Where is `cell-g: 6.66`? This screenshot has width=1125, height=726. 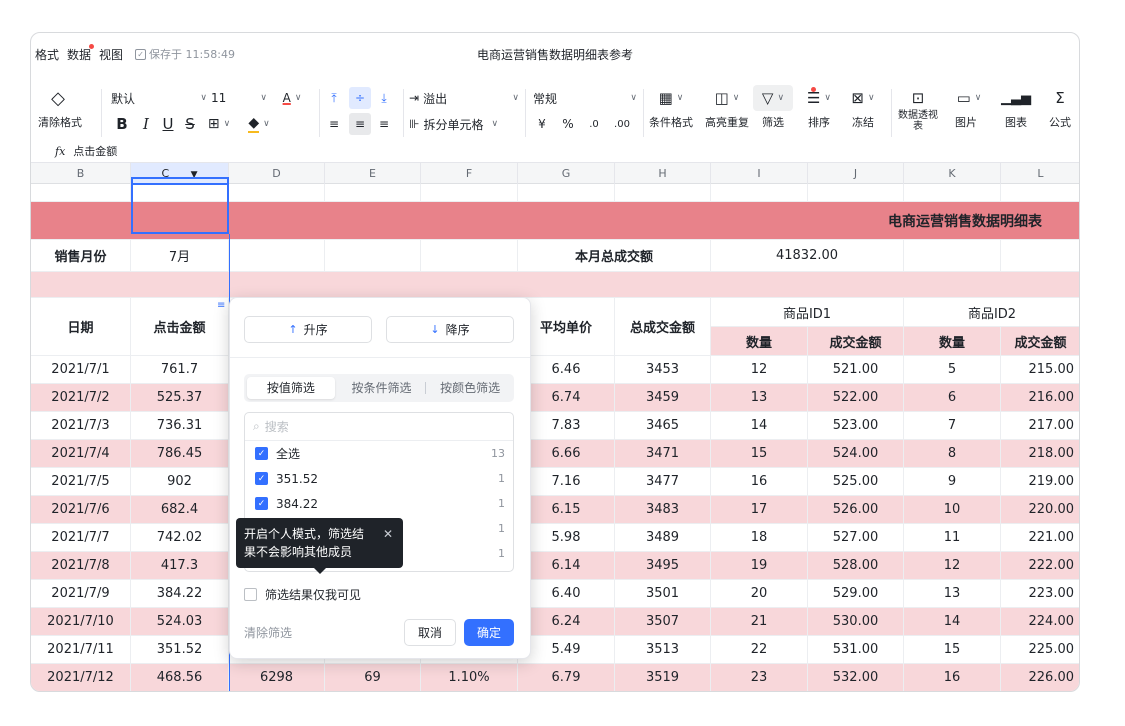 cell-g: 6.66 is located at coordinates (566, 454).